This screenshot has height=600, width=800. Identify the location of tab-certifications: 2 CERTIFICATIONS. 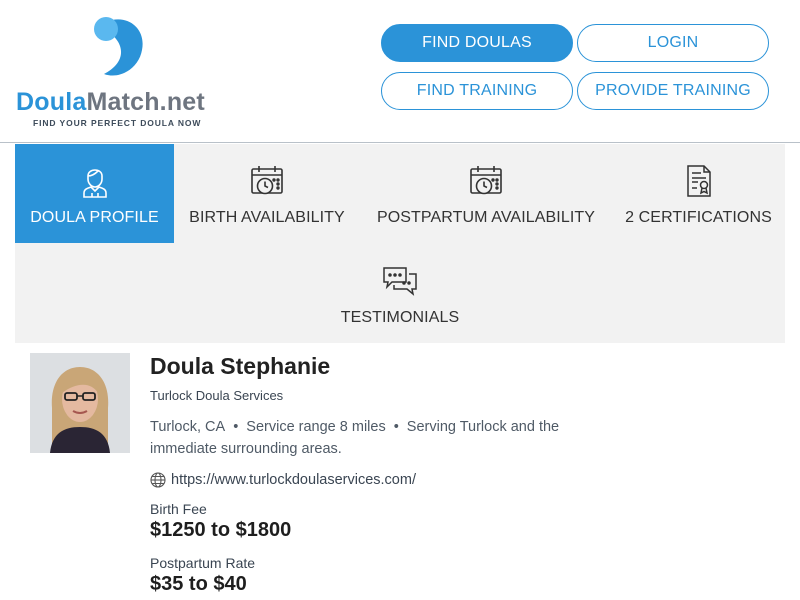
(698, 193).